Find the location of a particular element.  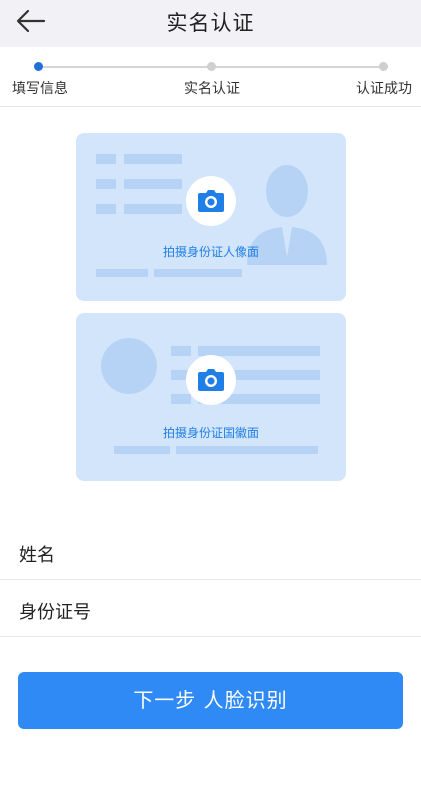

camera-button-front is located at coordinates (211, 201).